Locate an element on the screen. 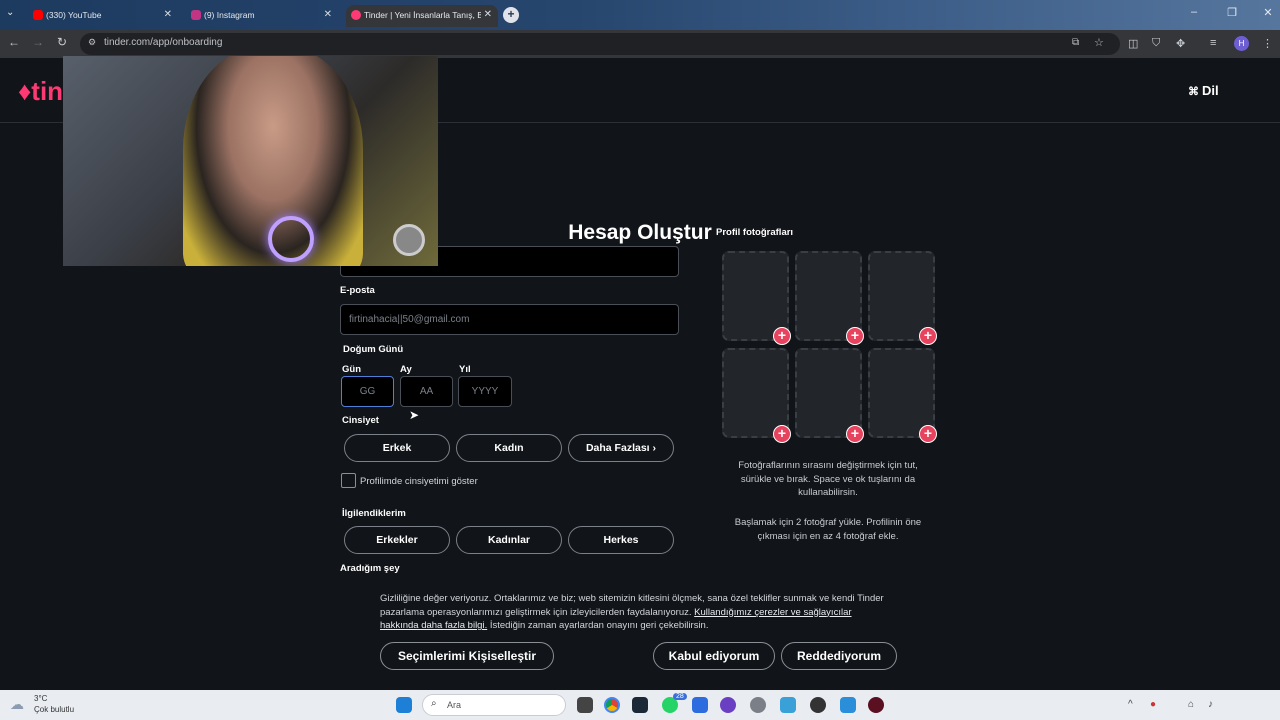 This screenshot has width=1280, height=720. gender-more-button: Daha Fazlası › is located at coordinates (621, 448).